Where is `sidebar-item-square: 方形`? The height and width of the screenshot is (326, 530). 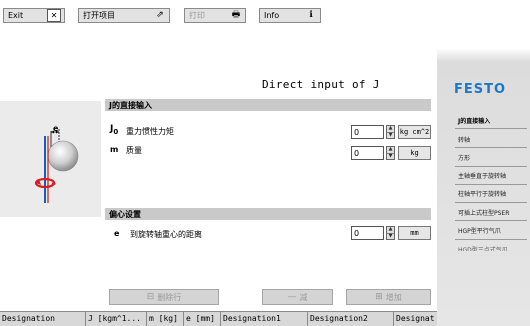 sidebar-item-square: 方形 is located at coordinates (464, 157).